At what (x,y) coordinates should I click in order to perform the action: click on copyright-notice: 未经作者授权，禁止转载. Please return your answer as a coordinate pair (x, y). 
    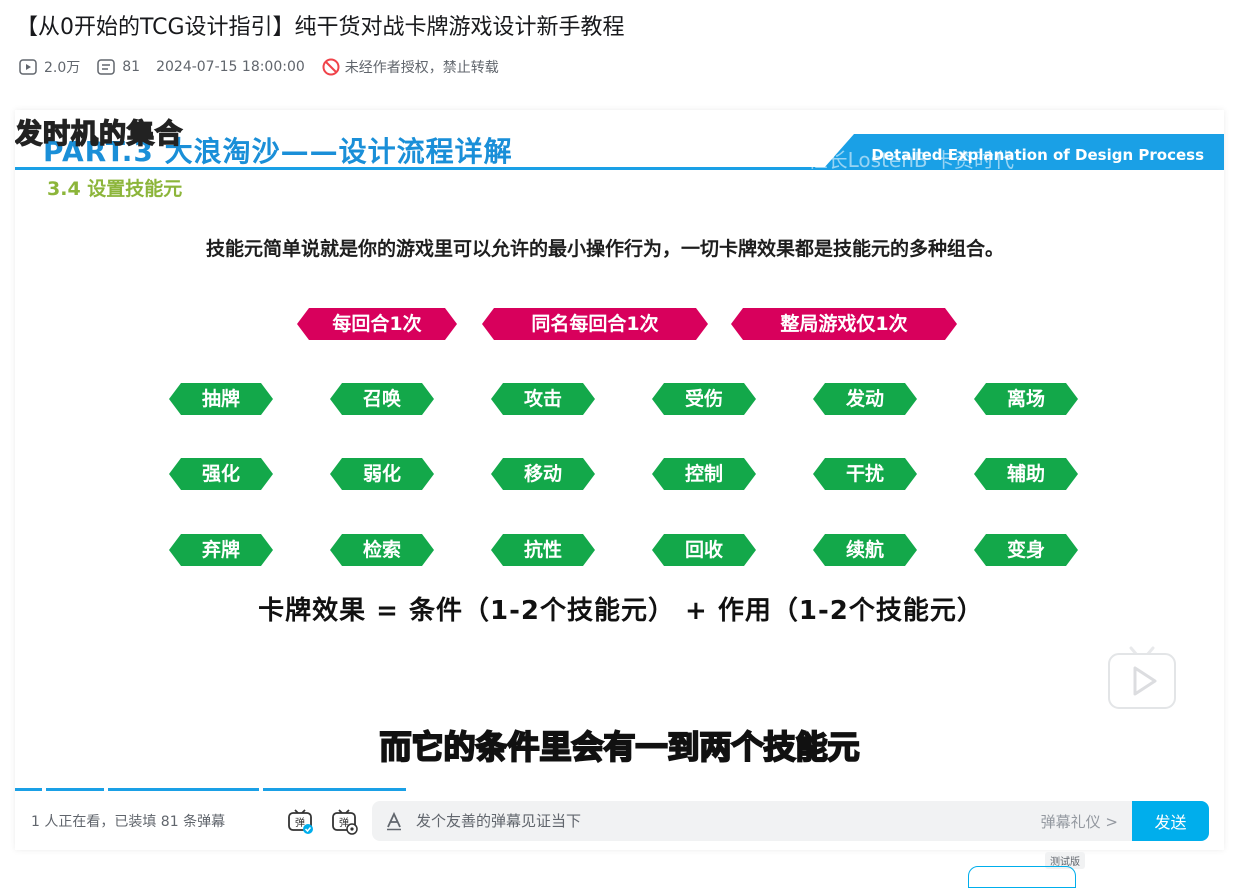
    Looking at the image, I should click on (410, 67).